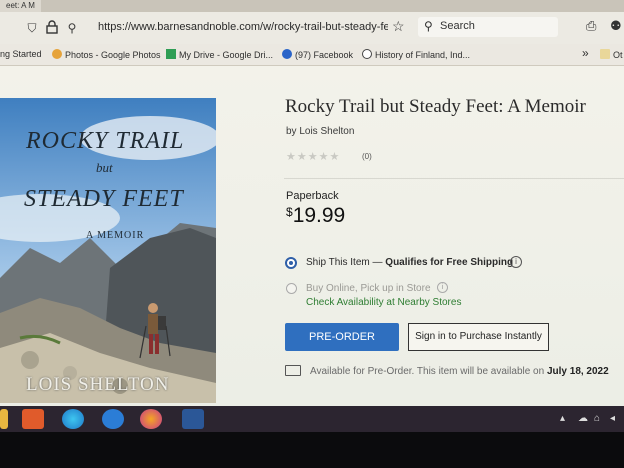 The image size is (624, 468). I want to click on cover-title-line2: STEADY FEET, so click(104, 199).